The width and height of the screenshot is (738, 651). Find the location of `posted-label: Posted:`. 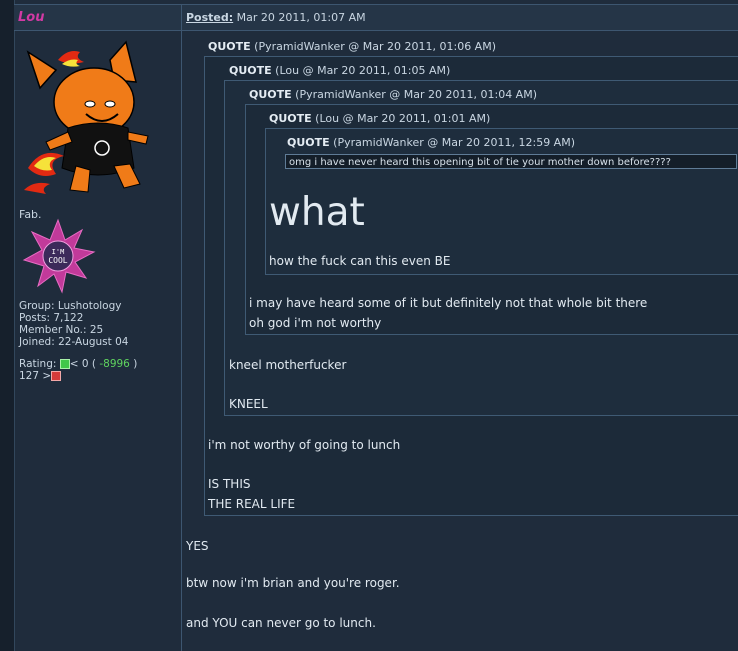

posted-label: Posted: is located at coordinates (209, 17).